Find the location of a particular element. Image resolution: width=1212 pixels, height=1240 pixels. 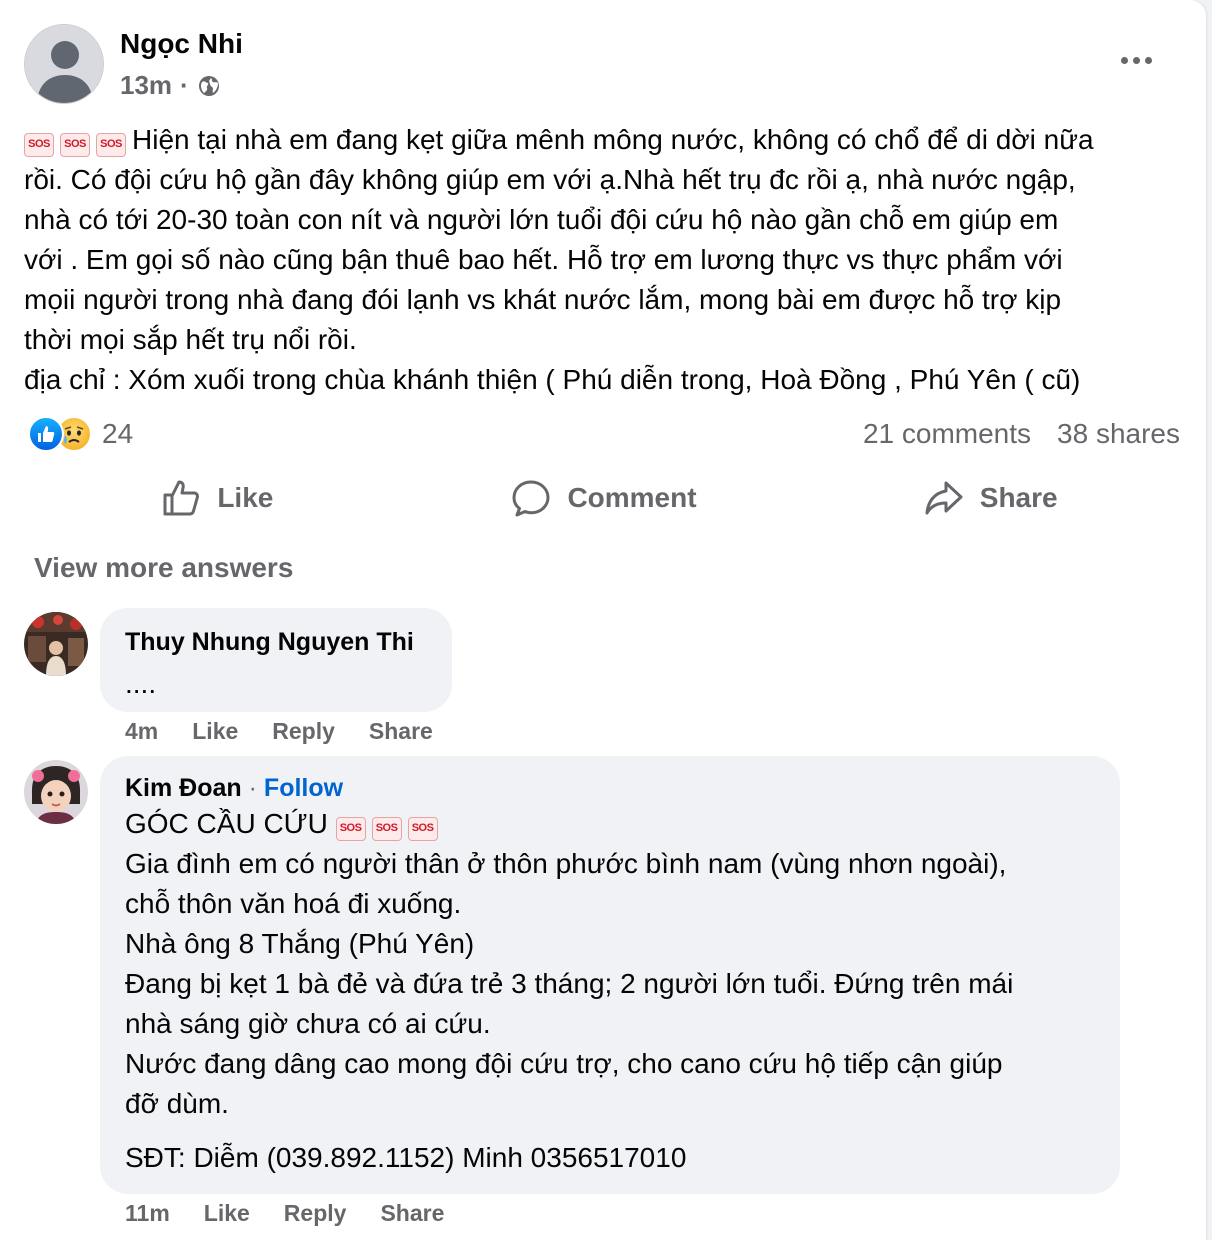

comment-line: đỡ dùm. is located at coordinates (177, 1103).